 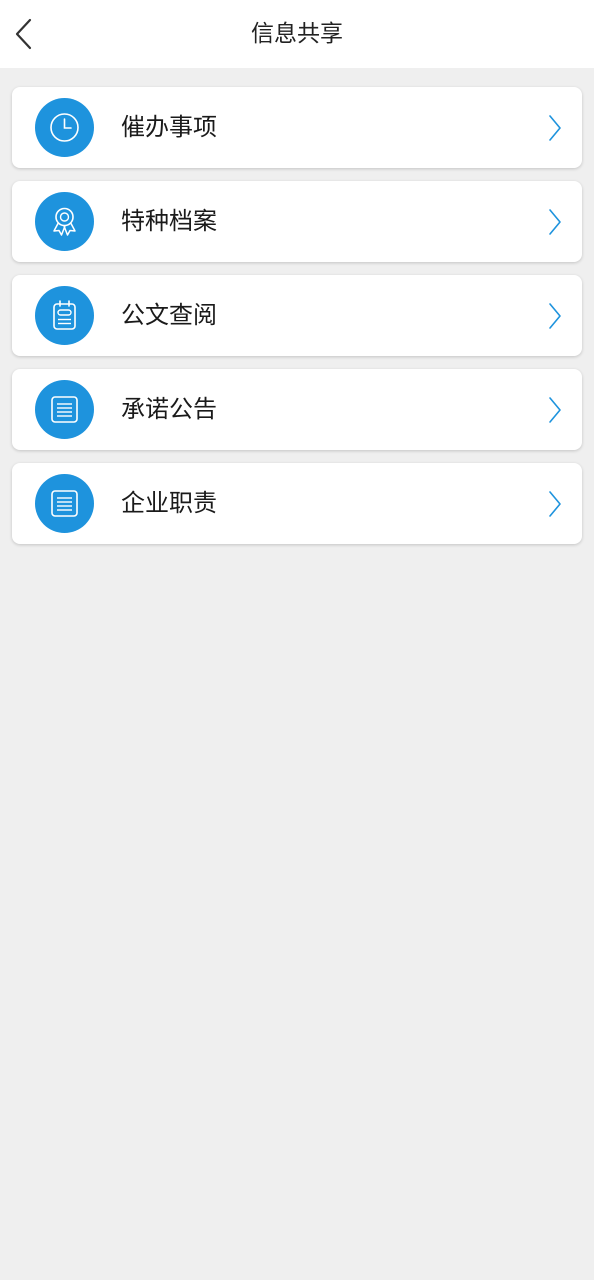 What do you see at coordinates (64, 315) in the screenshot?
I see `notebook-icon` at bounding box center [64, 315].